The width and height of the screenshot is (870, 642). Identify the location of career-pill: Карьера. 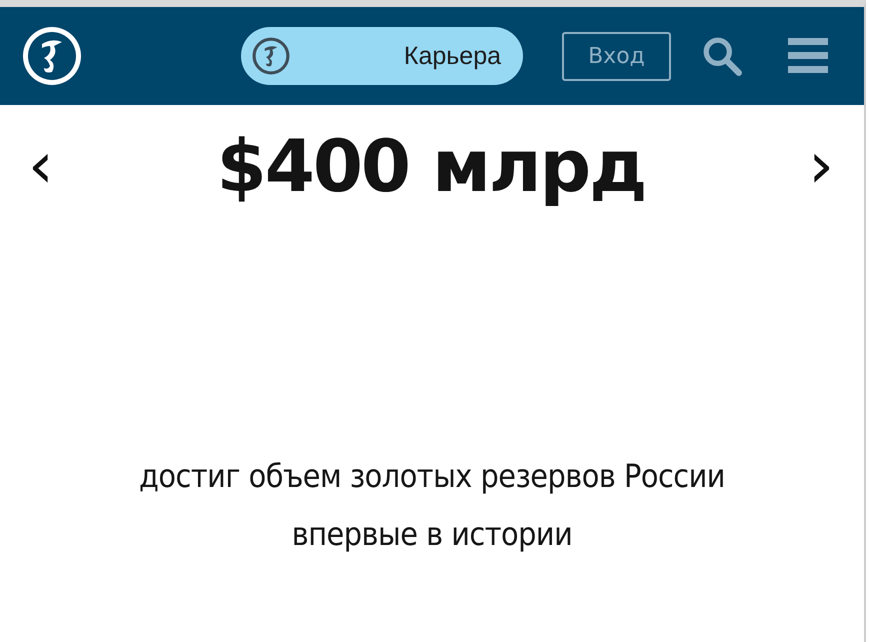
(382, 56).